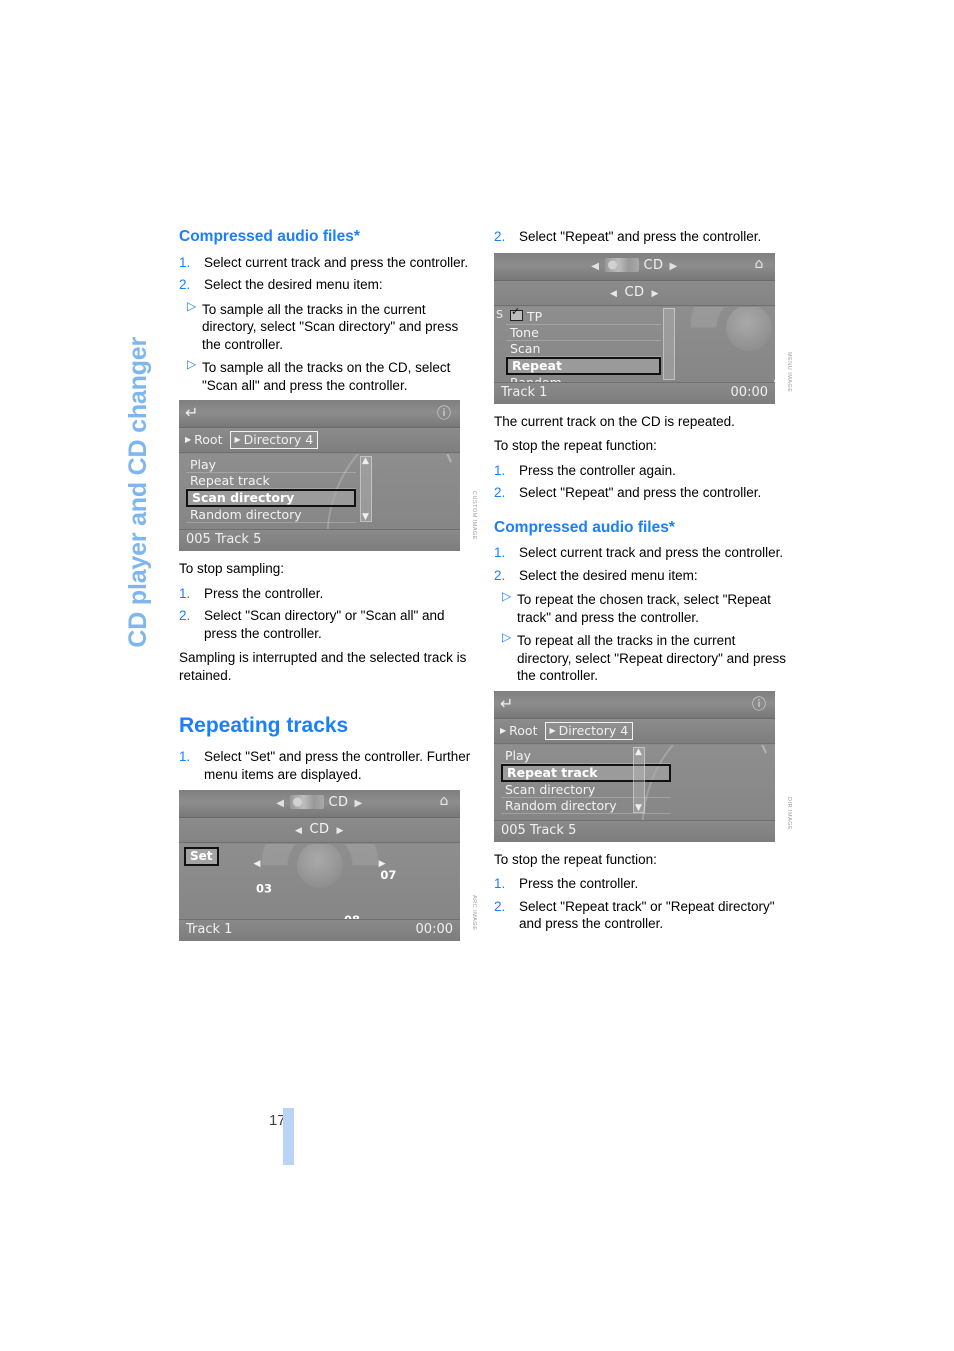 The width and height of the screenshot is (954, 1351). Describe the element at coordinates (789, 372) in the screenshot. I see `screen-reference-code: MENU IMAGE` at that location.